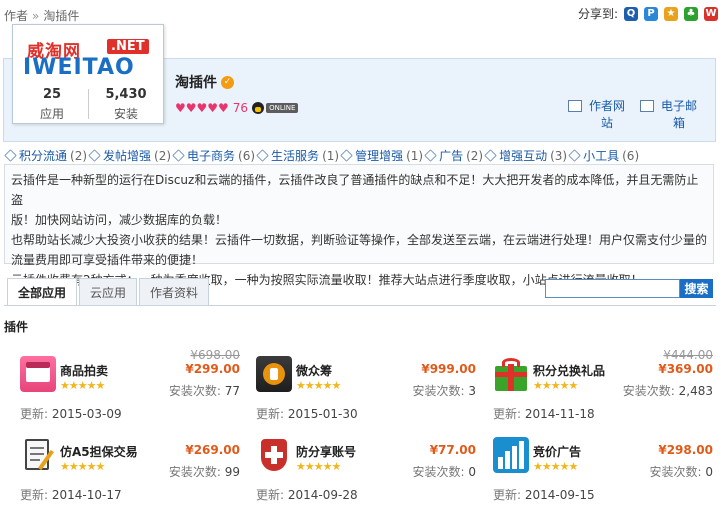  Describe the element at coordinates (314, 370) in the screenshot. I see `plugin-name: 微众筹` at that location.